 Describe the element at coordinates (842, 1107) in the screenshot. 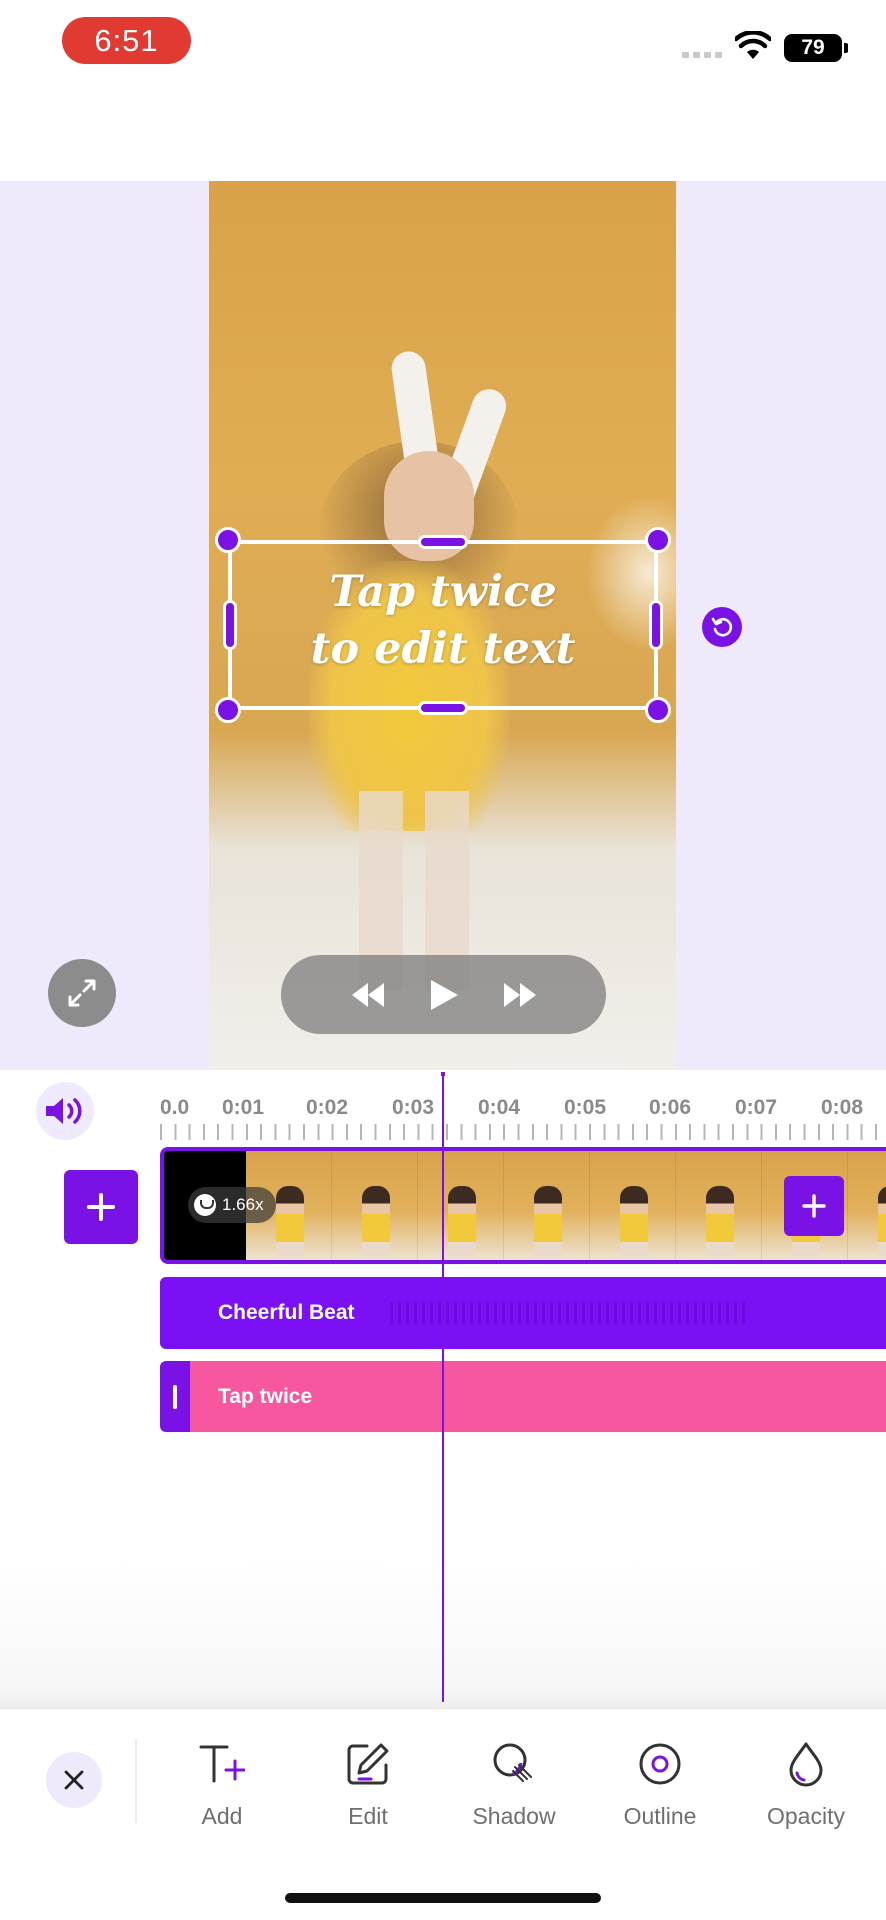

I see `ruler-label: 0:08` at that location.